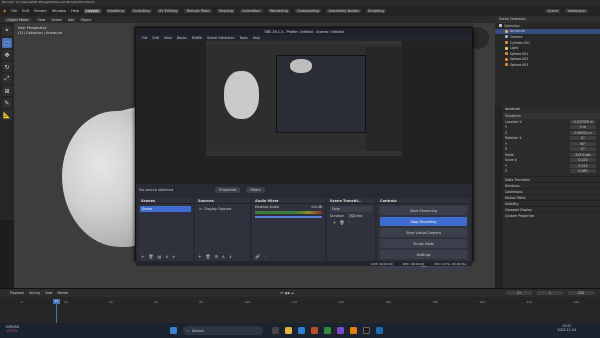 This screenshot has width=600, height=338. Describe the element at coordinates (7, 67) in the screenshot. I see `rotate-icon: ↻` at that location.